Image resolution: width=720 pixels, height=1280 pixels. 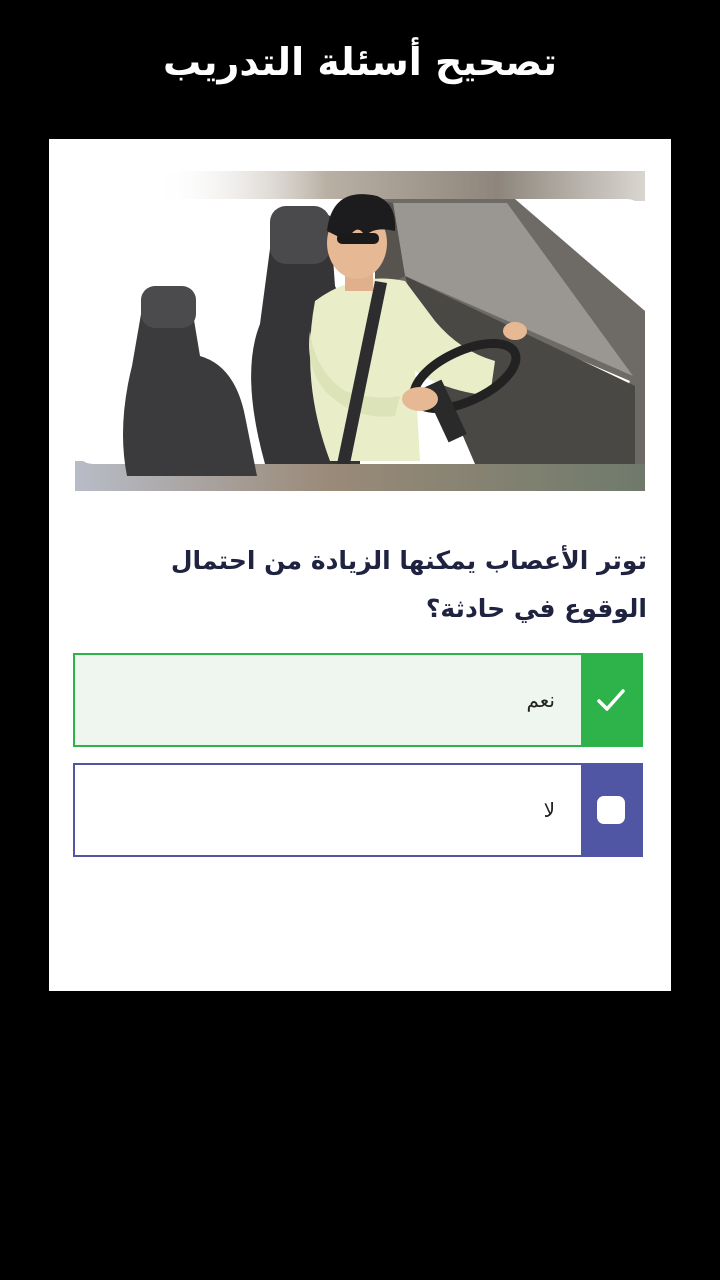 I want to click on checkbox-container, so click(x=611, y=810).